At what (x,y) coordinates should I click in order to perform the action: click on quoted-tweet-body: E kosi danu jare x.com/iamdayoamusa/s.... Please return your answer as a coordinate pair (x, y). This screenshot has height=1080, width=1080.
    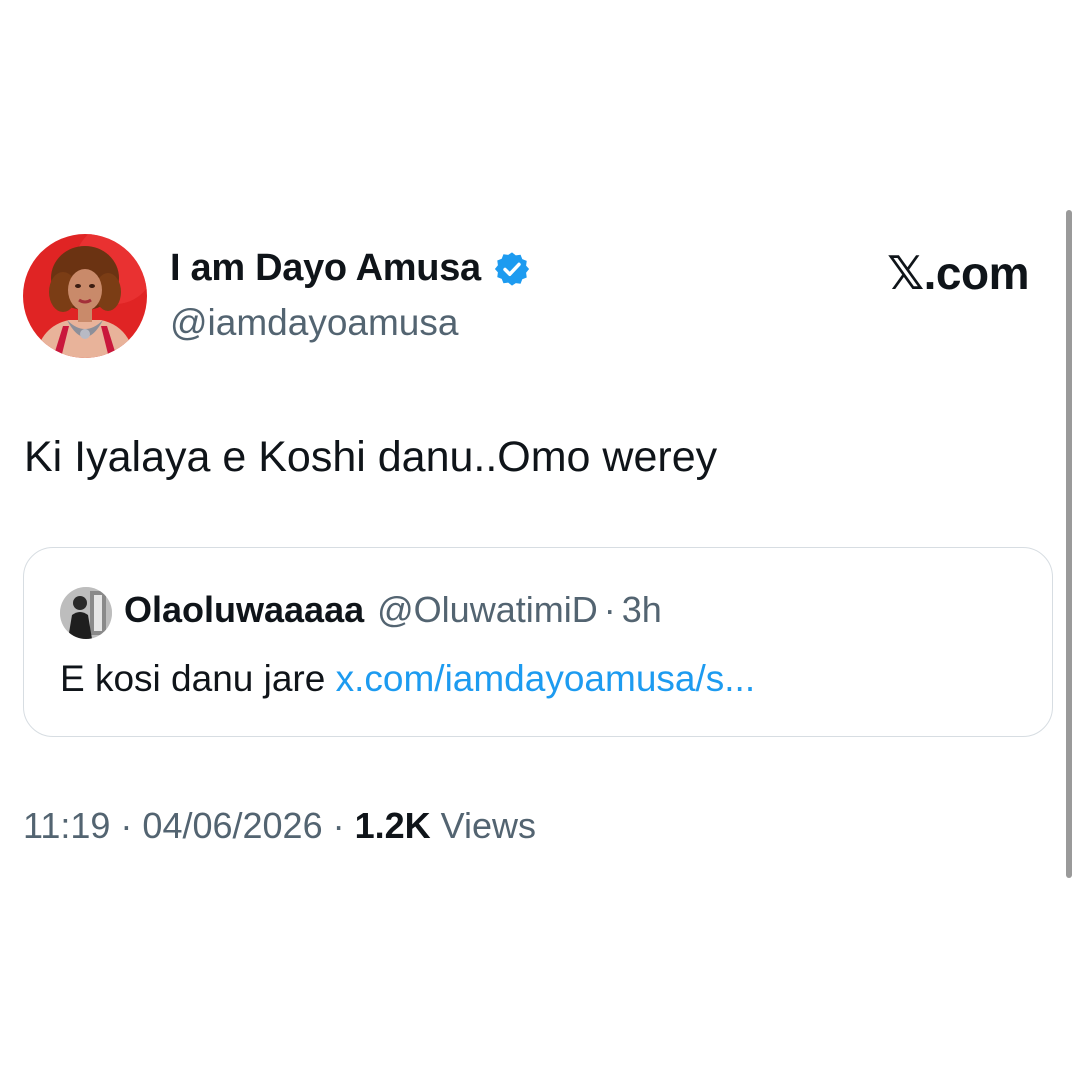
    Looking at the image, I should click on (407, 679).